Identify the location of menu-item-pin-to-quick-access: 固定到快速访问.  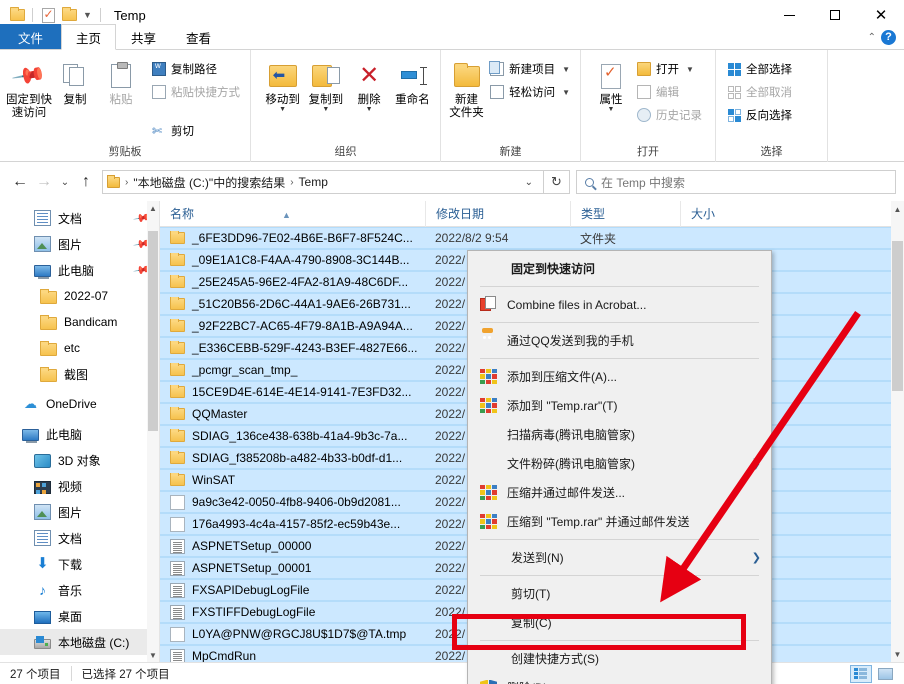
(619, 268).